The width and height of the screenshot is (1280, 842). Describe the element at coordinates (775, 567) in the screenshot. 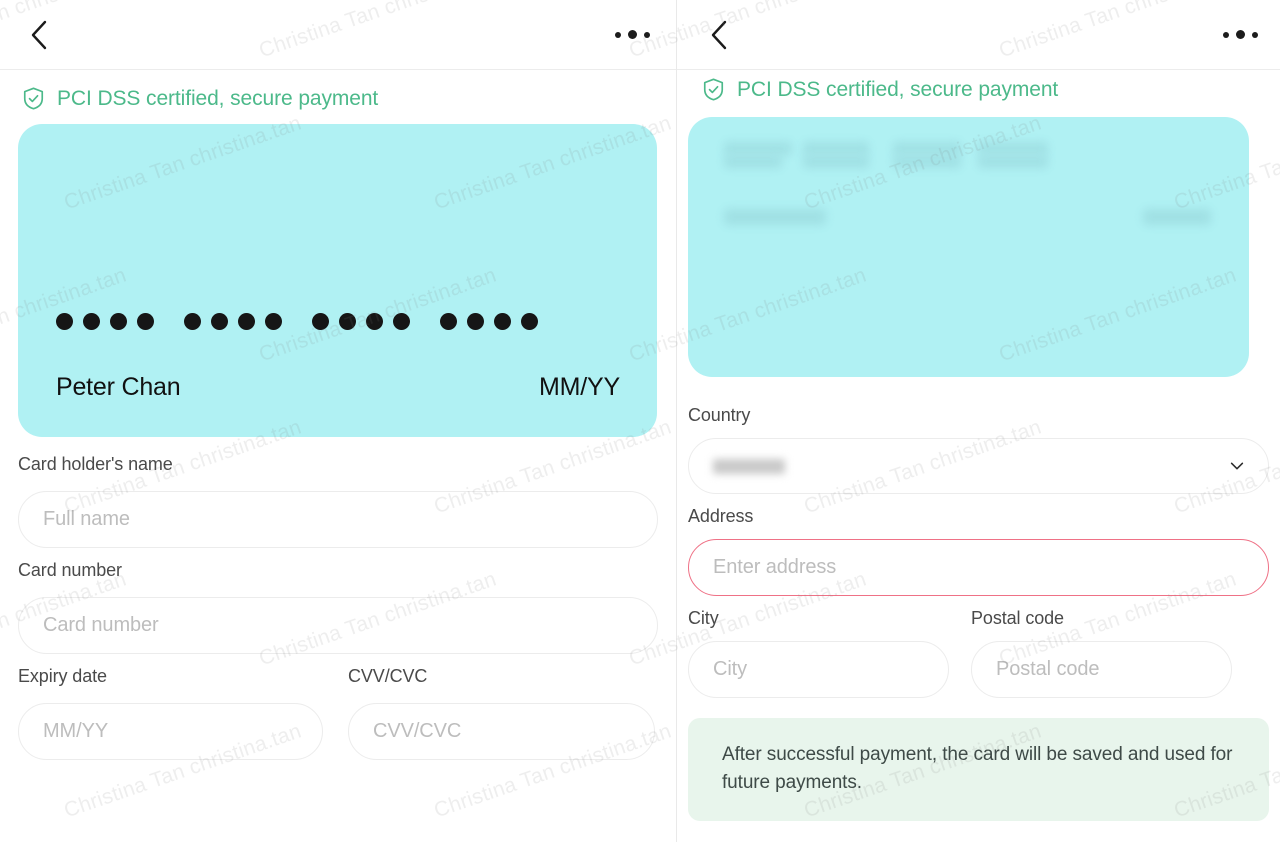

I see `address-placeholder: Enter address` at that location.